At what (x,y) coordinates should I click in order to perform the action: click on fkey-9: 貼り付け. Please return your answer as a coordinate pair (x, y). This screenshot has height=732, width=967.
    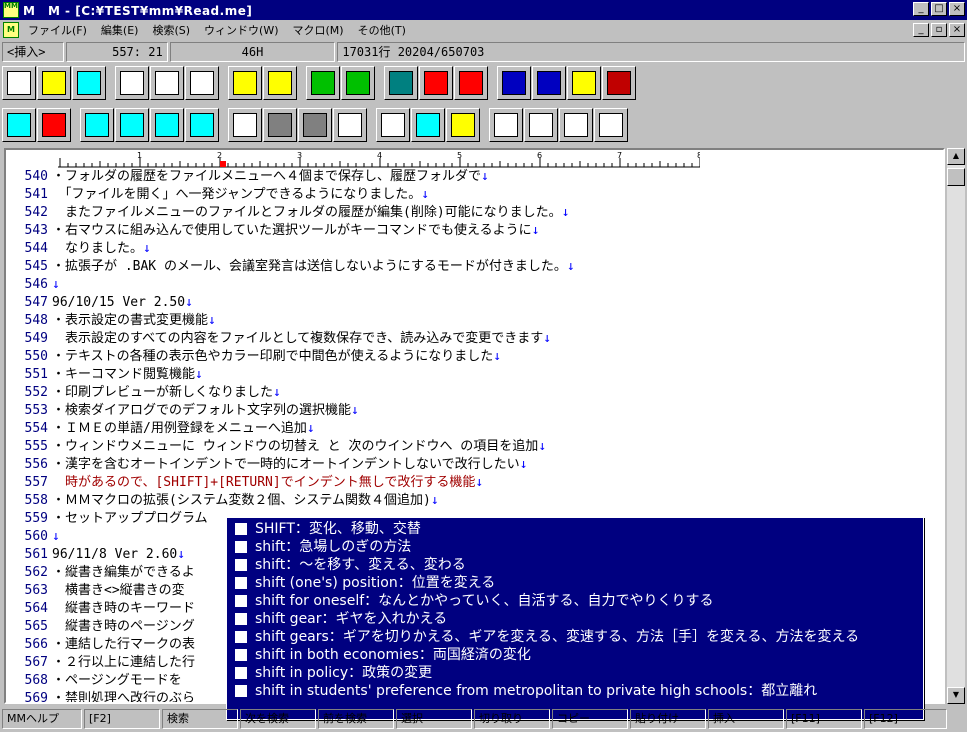
    Looking at the image, I should click on (668, 719).